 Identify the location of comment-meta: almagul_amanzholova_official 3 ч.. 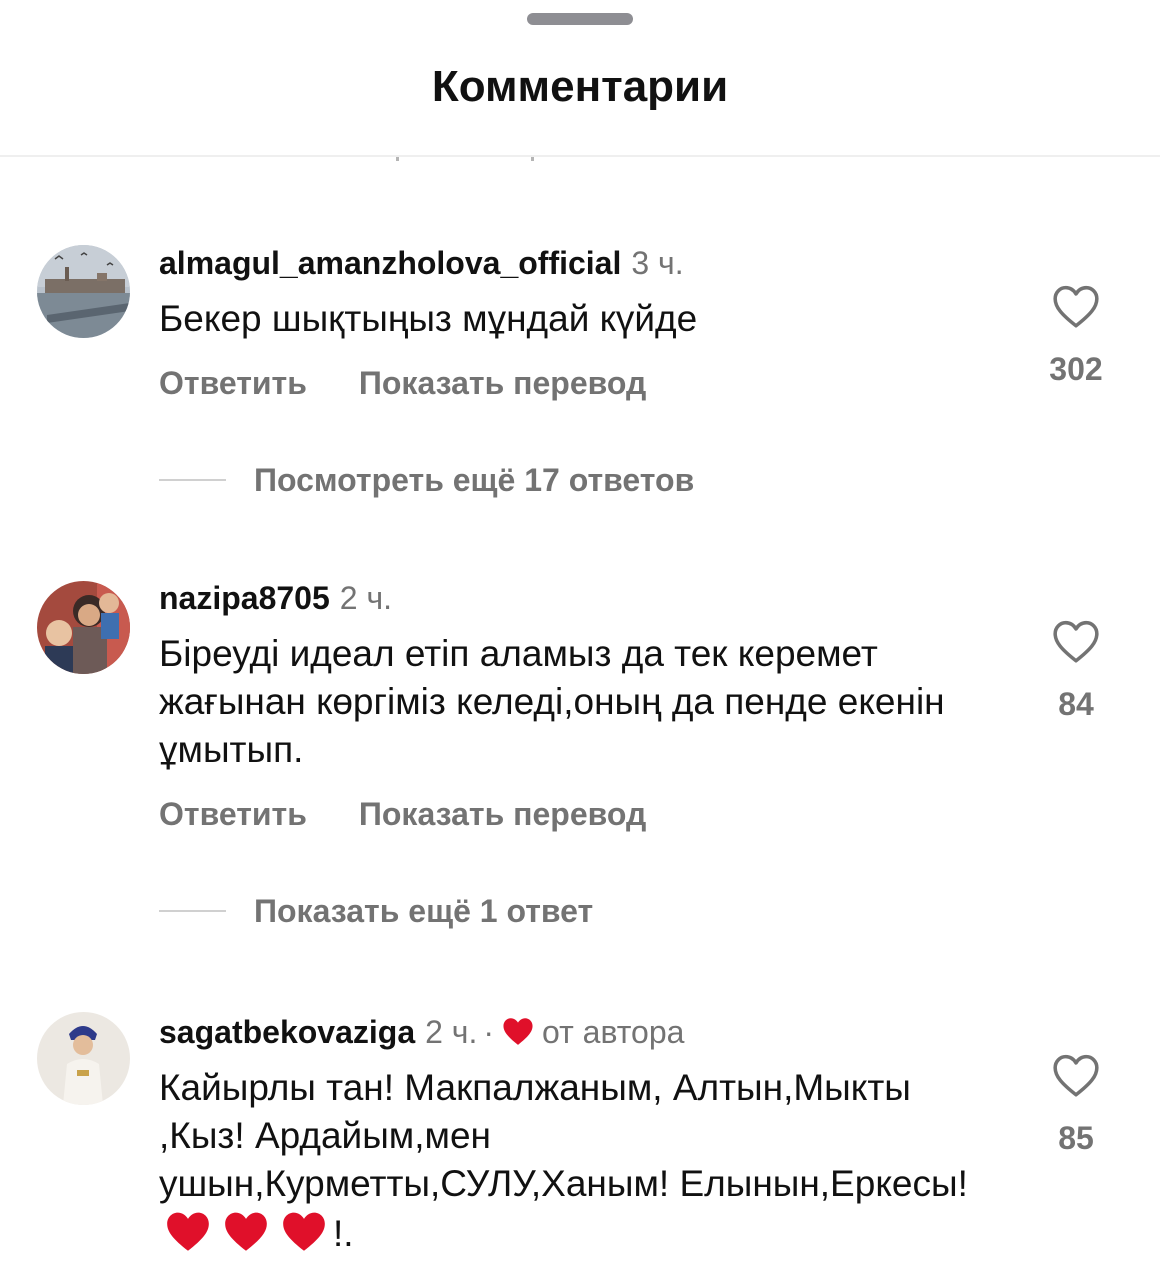
(574, 263).